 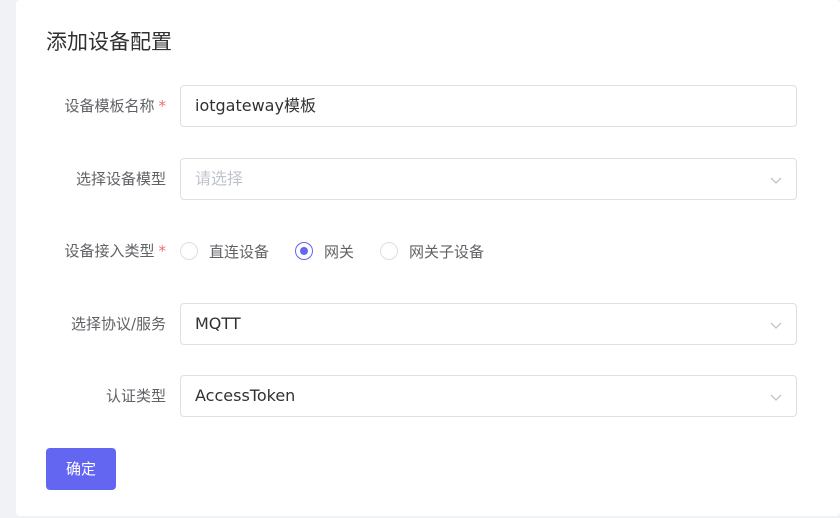 I want to click on access-type-radio-group: 直连设备 网关 网关子设备, so click(x=345, y=251).